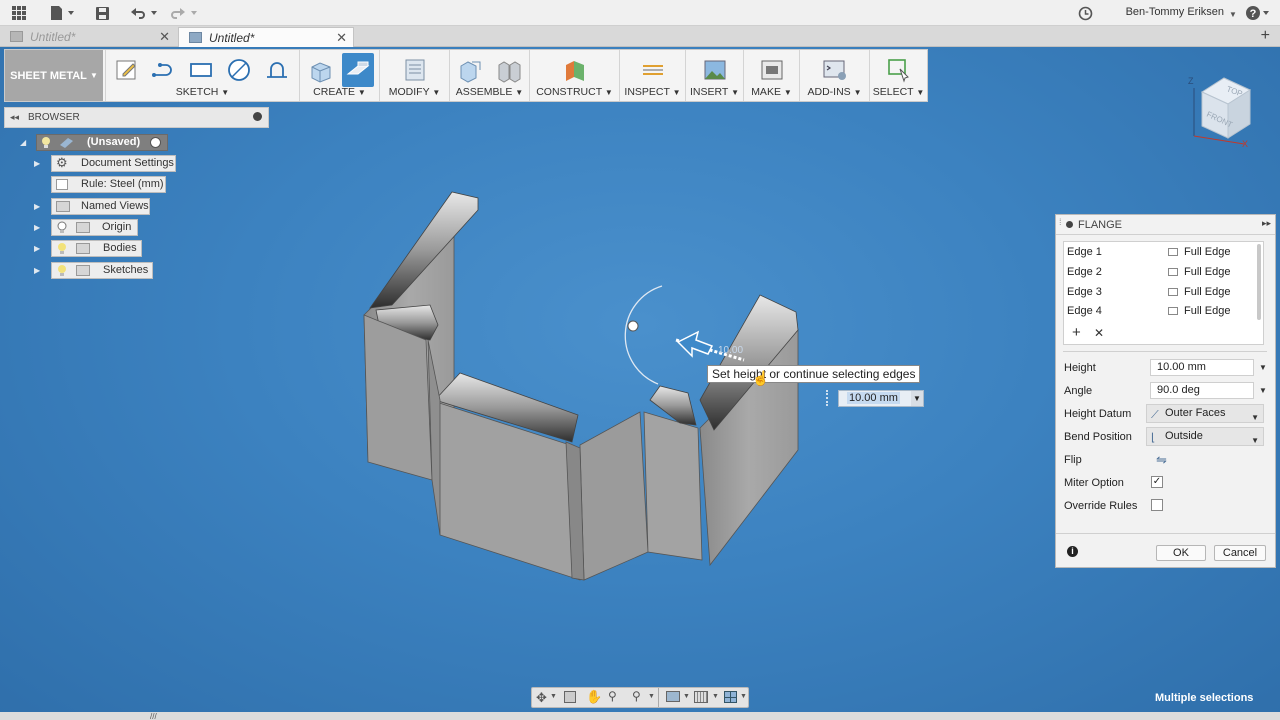 This screenshot has height=720, width=1280. Describe the element at coordinates (899, 70) in the screenshot. I see `select-icon` at that location.